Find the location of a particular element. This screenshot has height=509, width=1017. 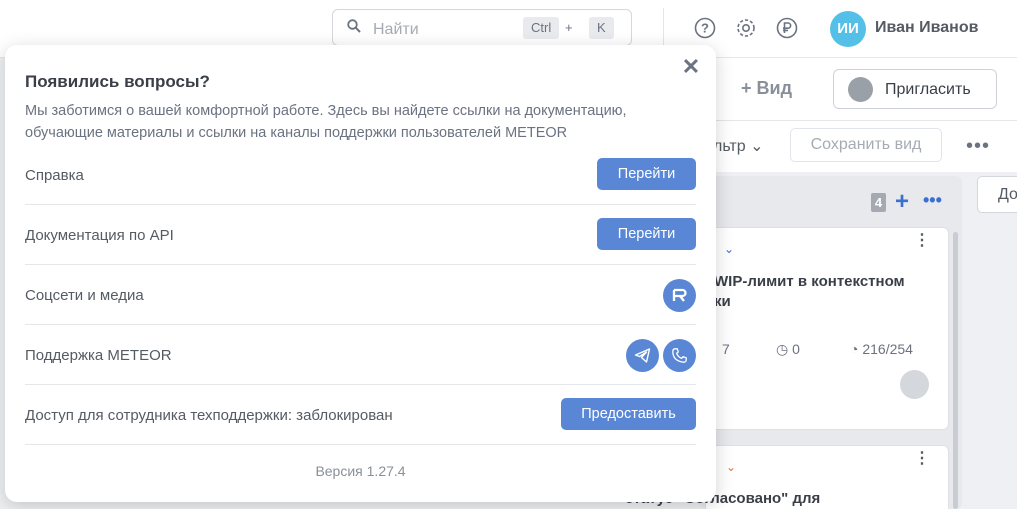

help-row-api-docs: Документация по API Перейти is located at coordinates (360, 235).